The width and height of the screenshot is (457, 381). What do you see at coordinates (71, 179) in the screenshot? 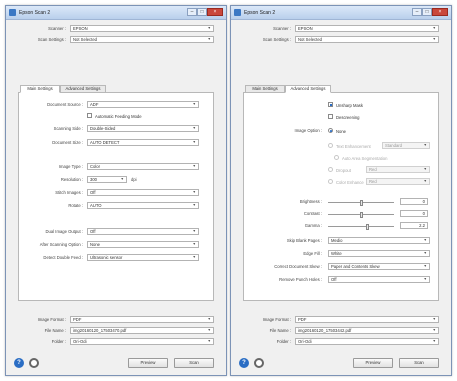
I see `resolution-label: Resolution :` at bounding box center [71, 179].